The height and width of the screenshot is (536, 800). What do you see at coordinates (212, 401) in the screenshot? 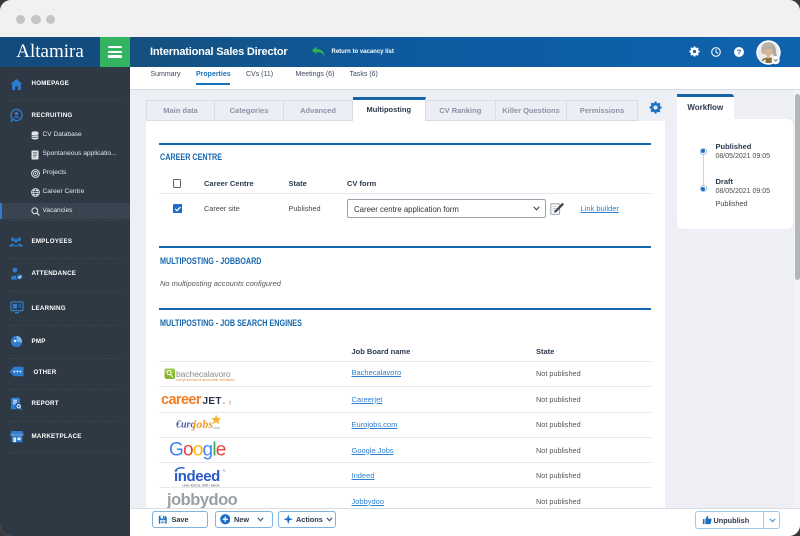
I see `svg-text: JET` at bounding box center [212, 401].